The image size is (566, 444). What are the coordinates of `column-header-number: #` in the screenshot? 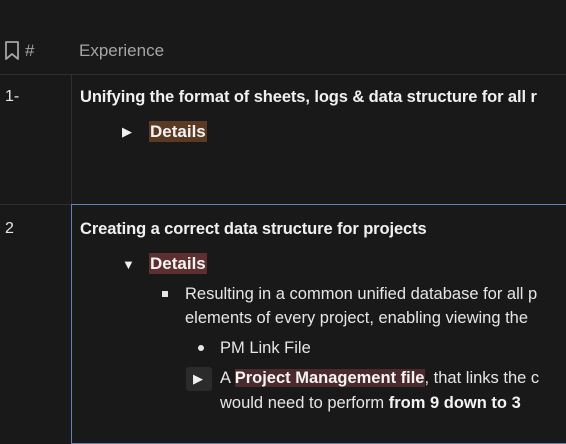 It's located at (29, 51).